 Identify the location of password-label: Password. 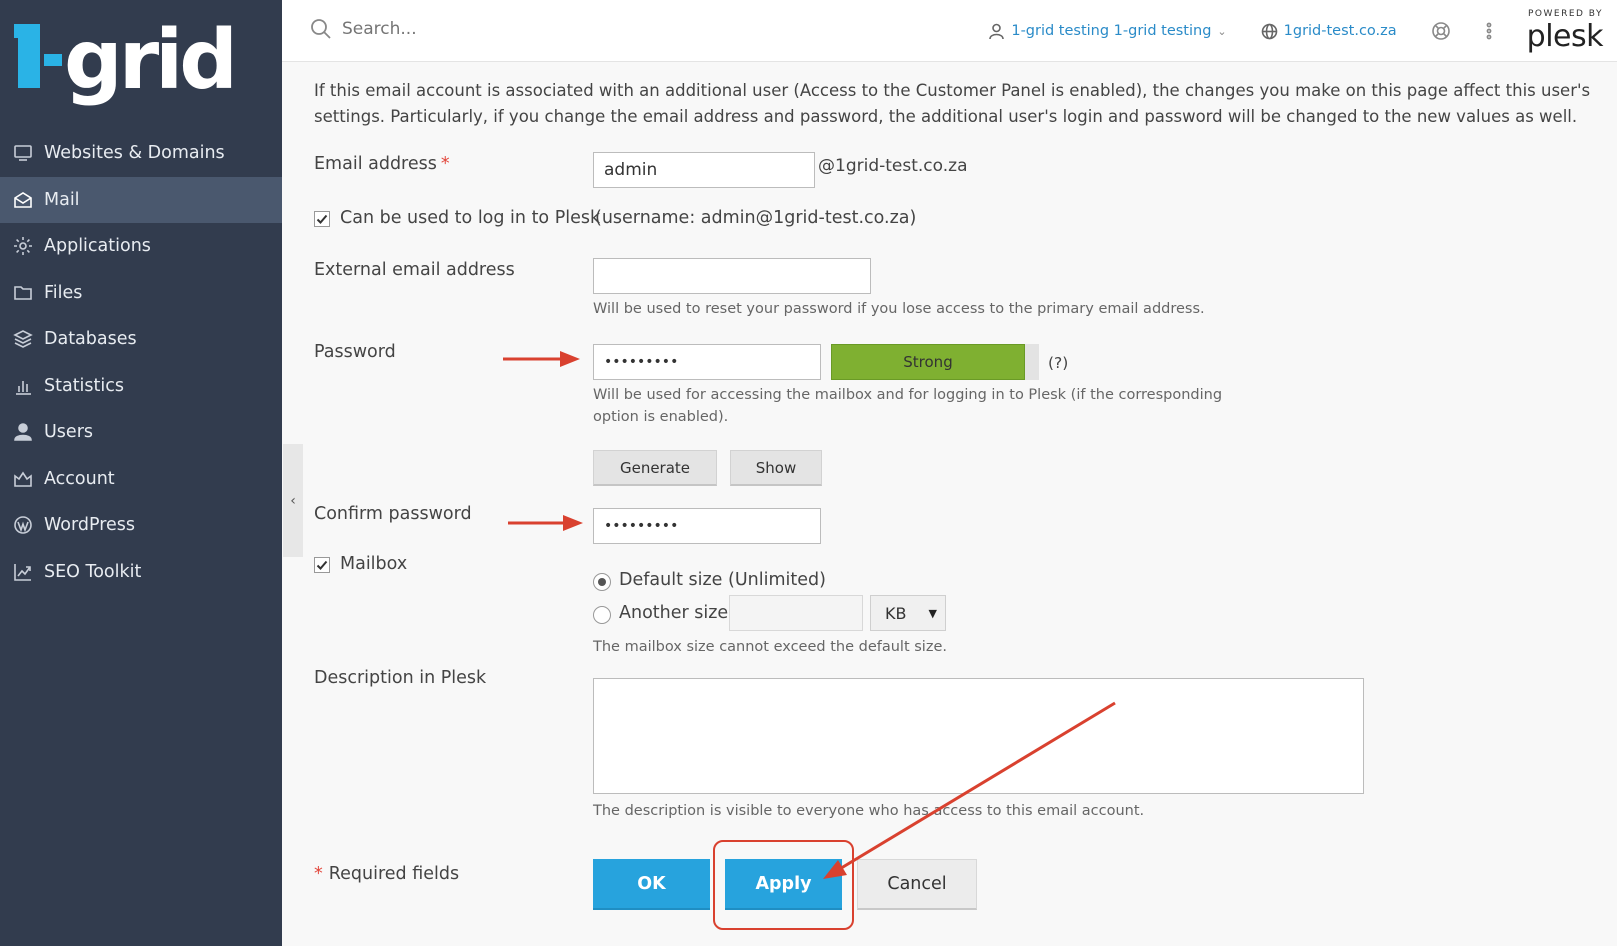
(355, 352).